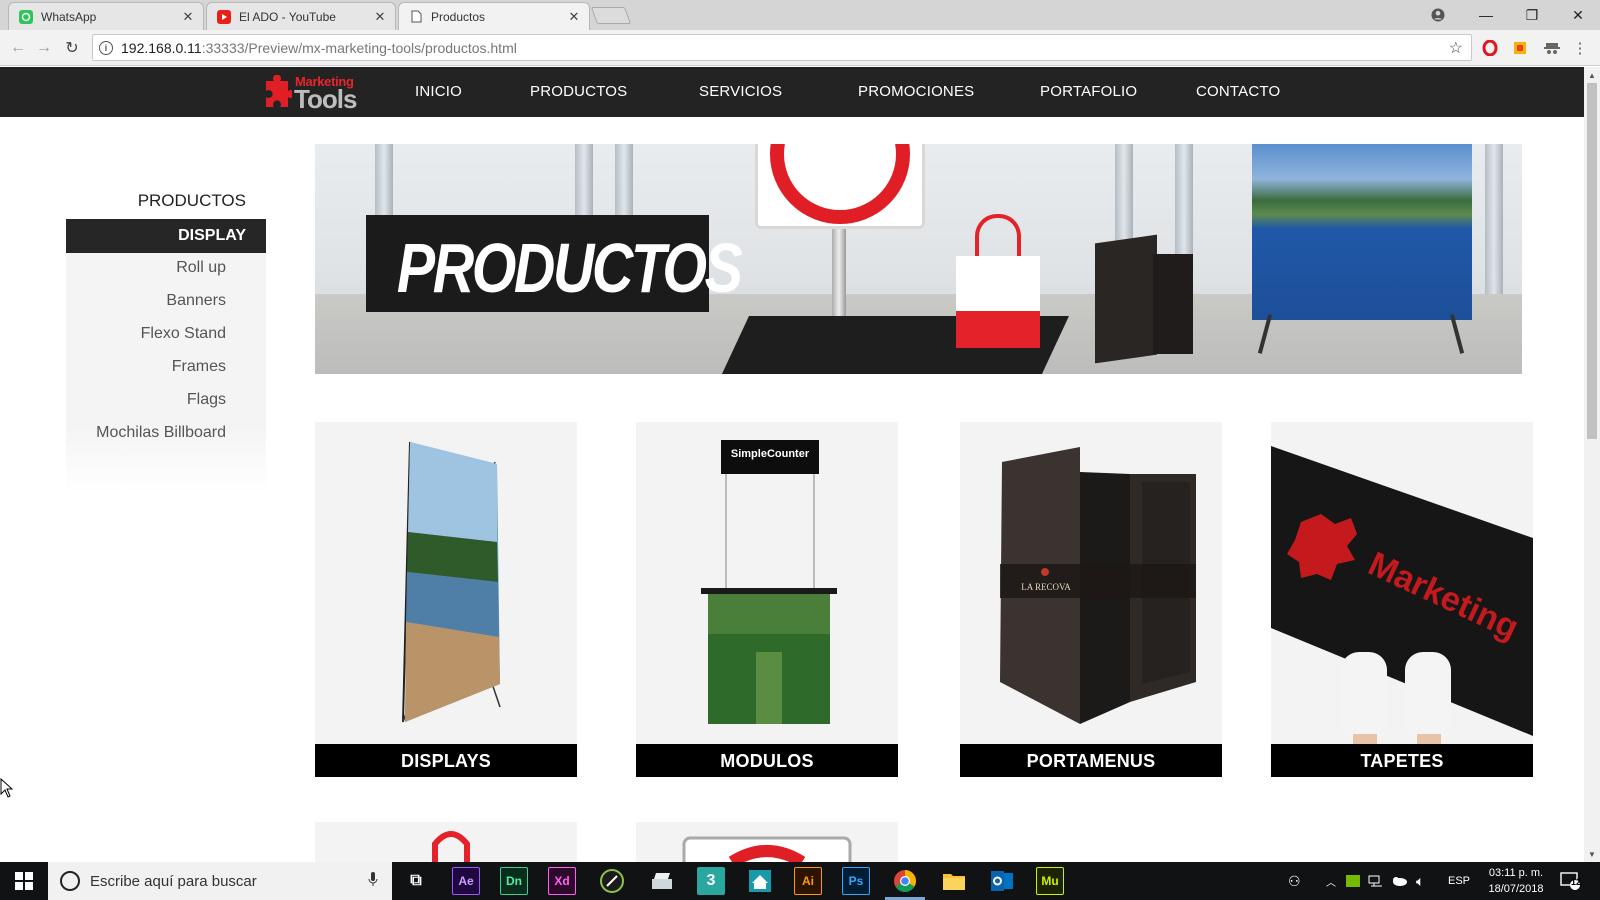 The height and width of the screenshot is (900, 1600). Describe the element at coordinates (438, 91) in the screenshot. I see `nav-inicio: INICIO` at that location.